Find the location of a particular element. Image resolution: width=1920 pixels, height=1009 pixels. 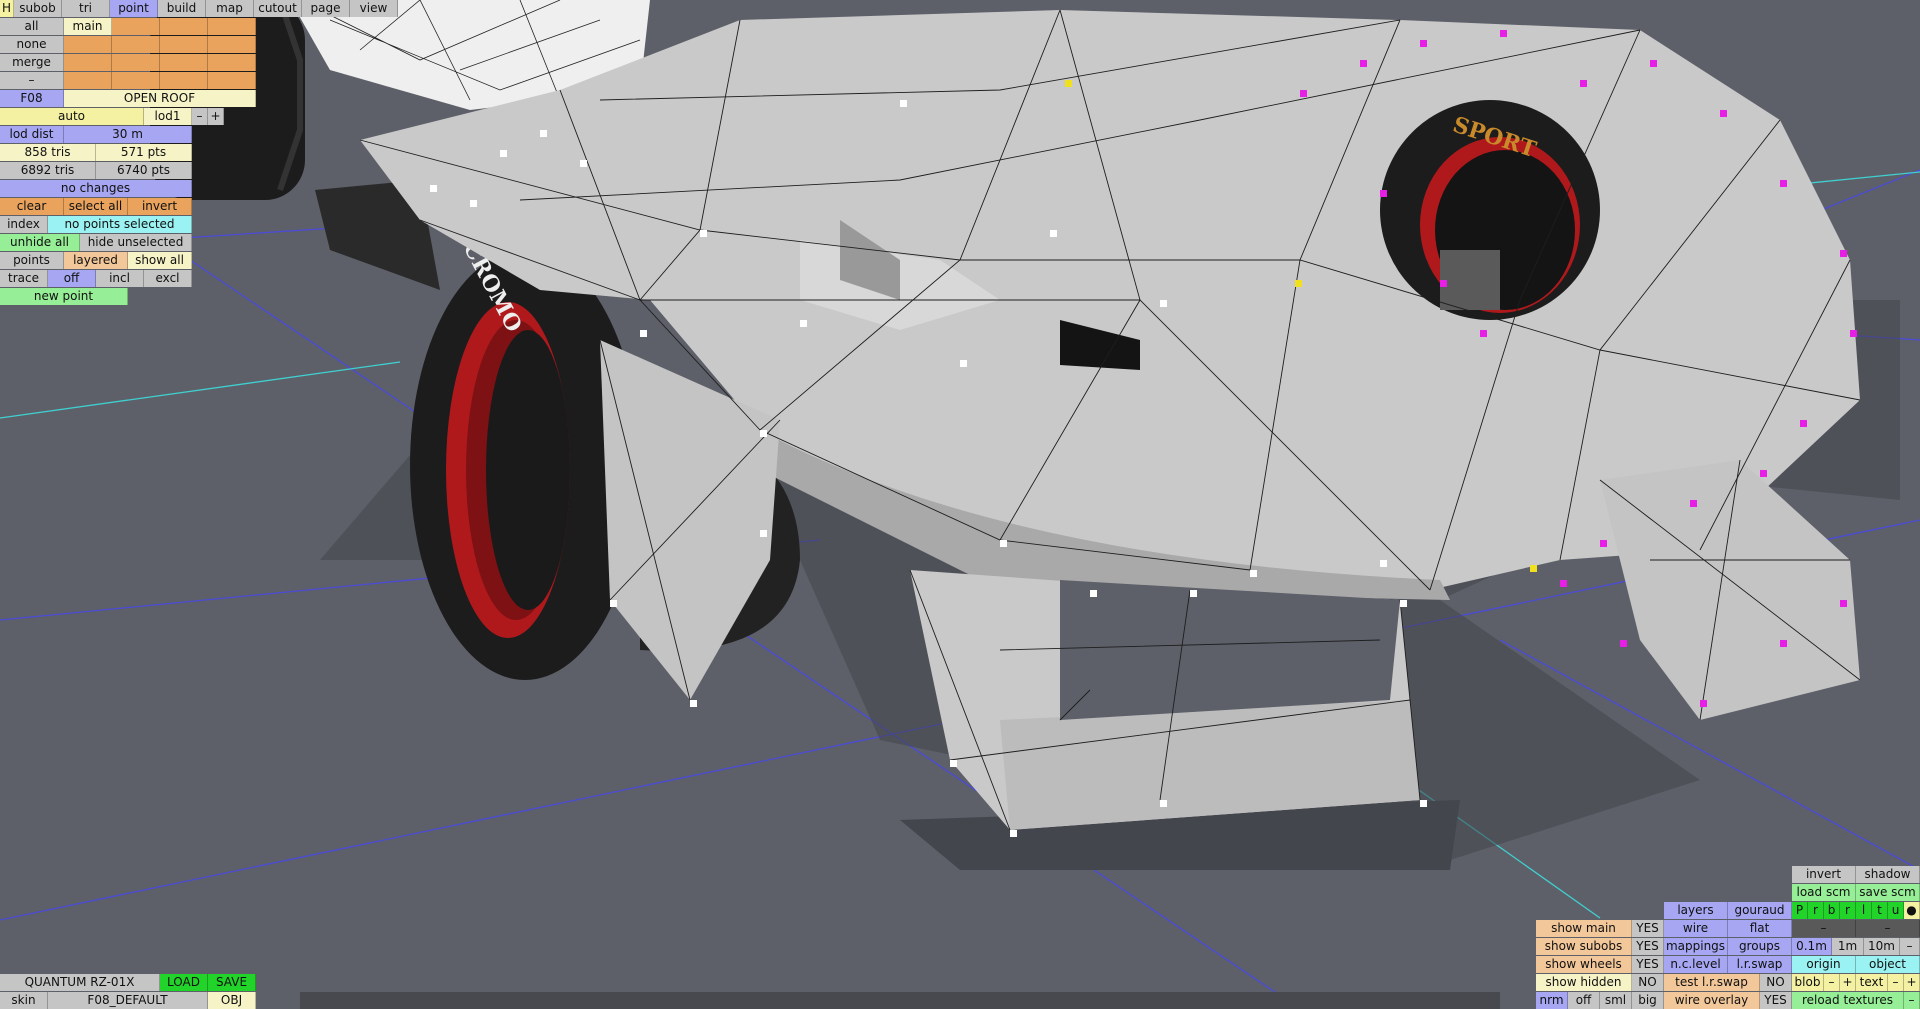

test-lr-swap-value: NO is located at coordinates (1776, 982).